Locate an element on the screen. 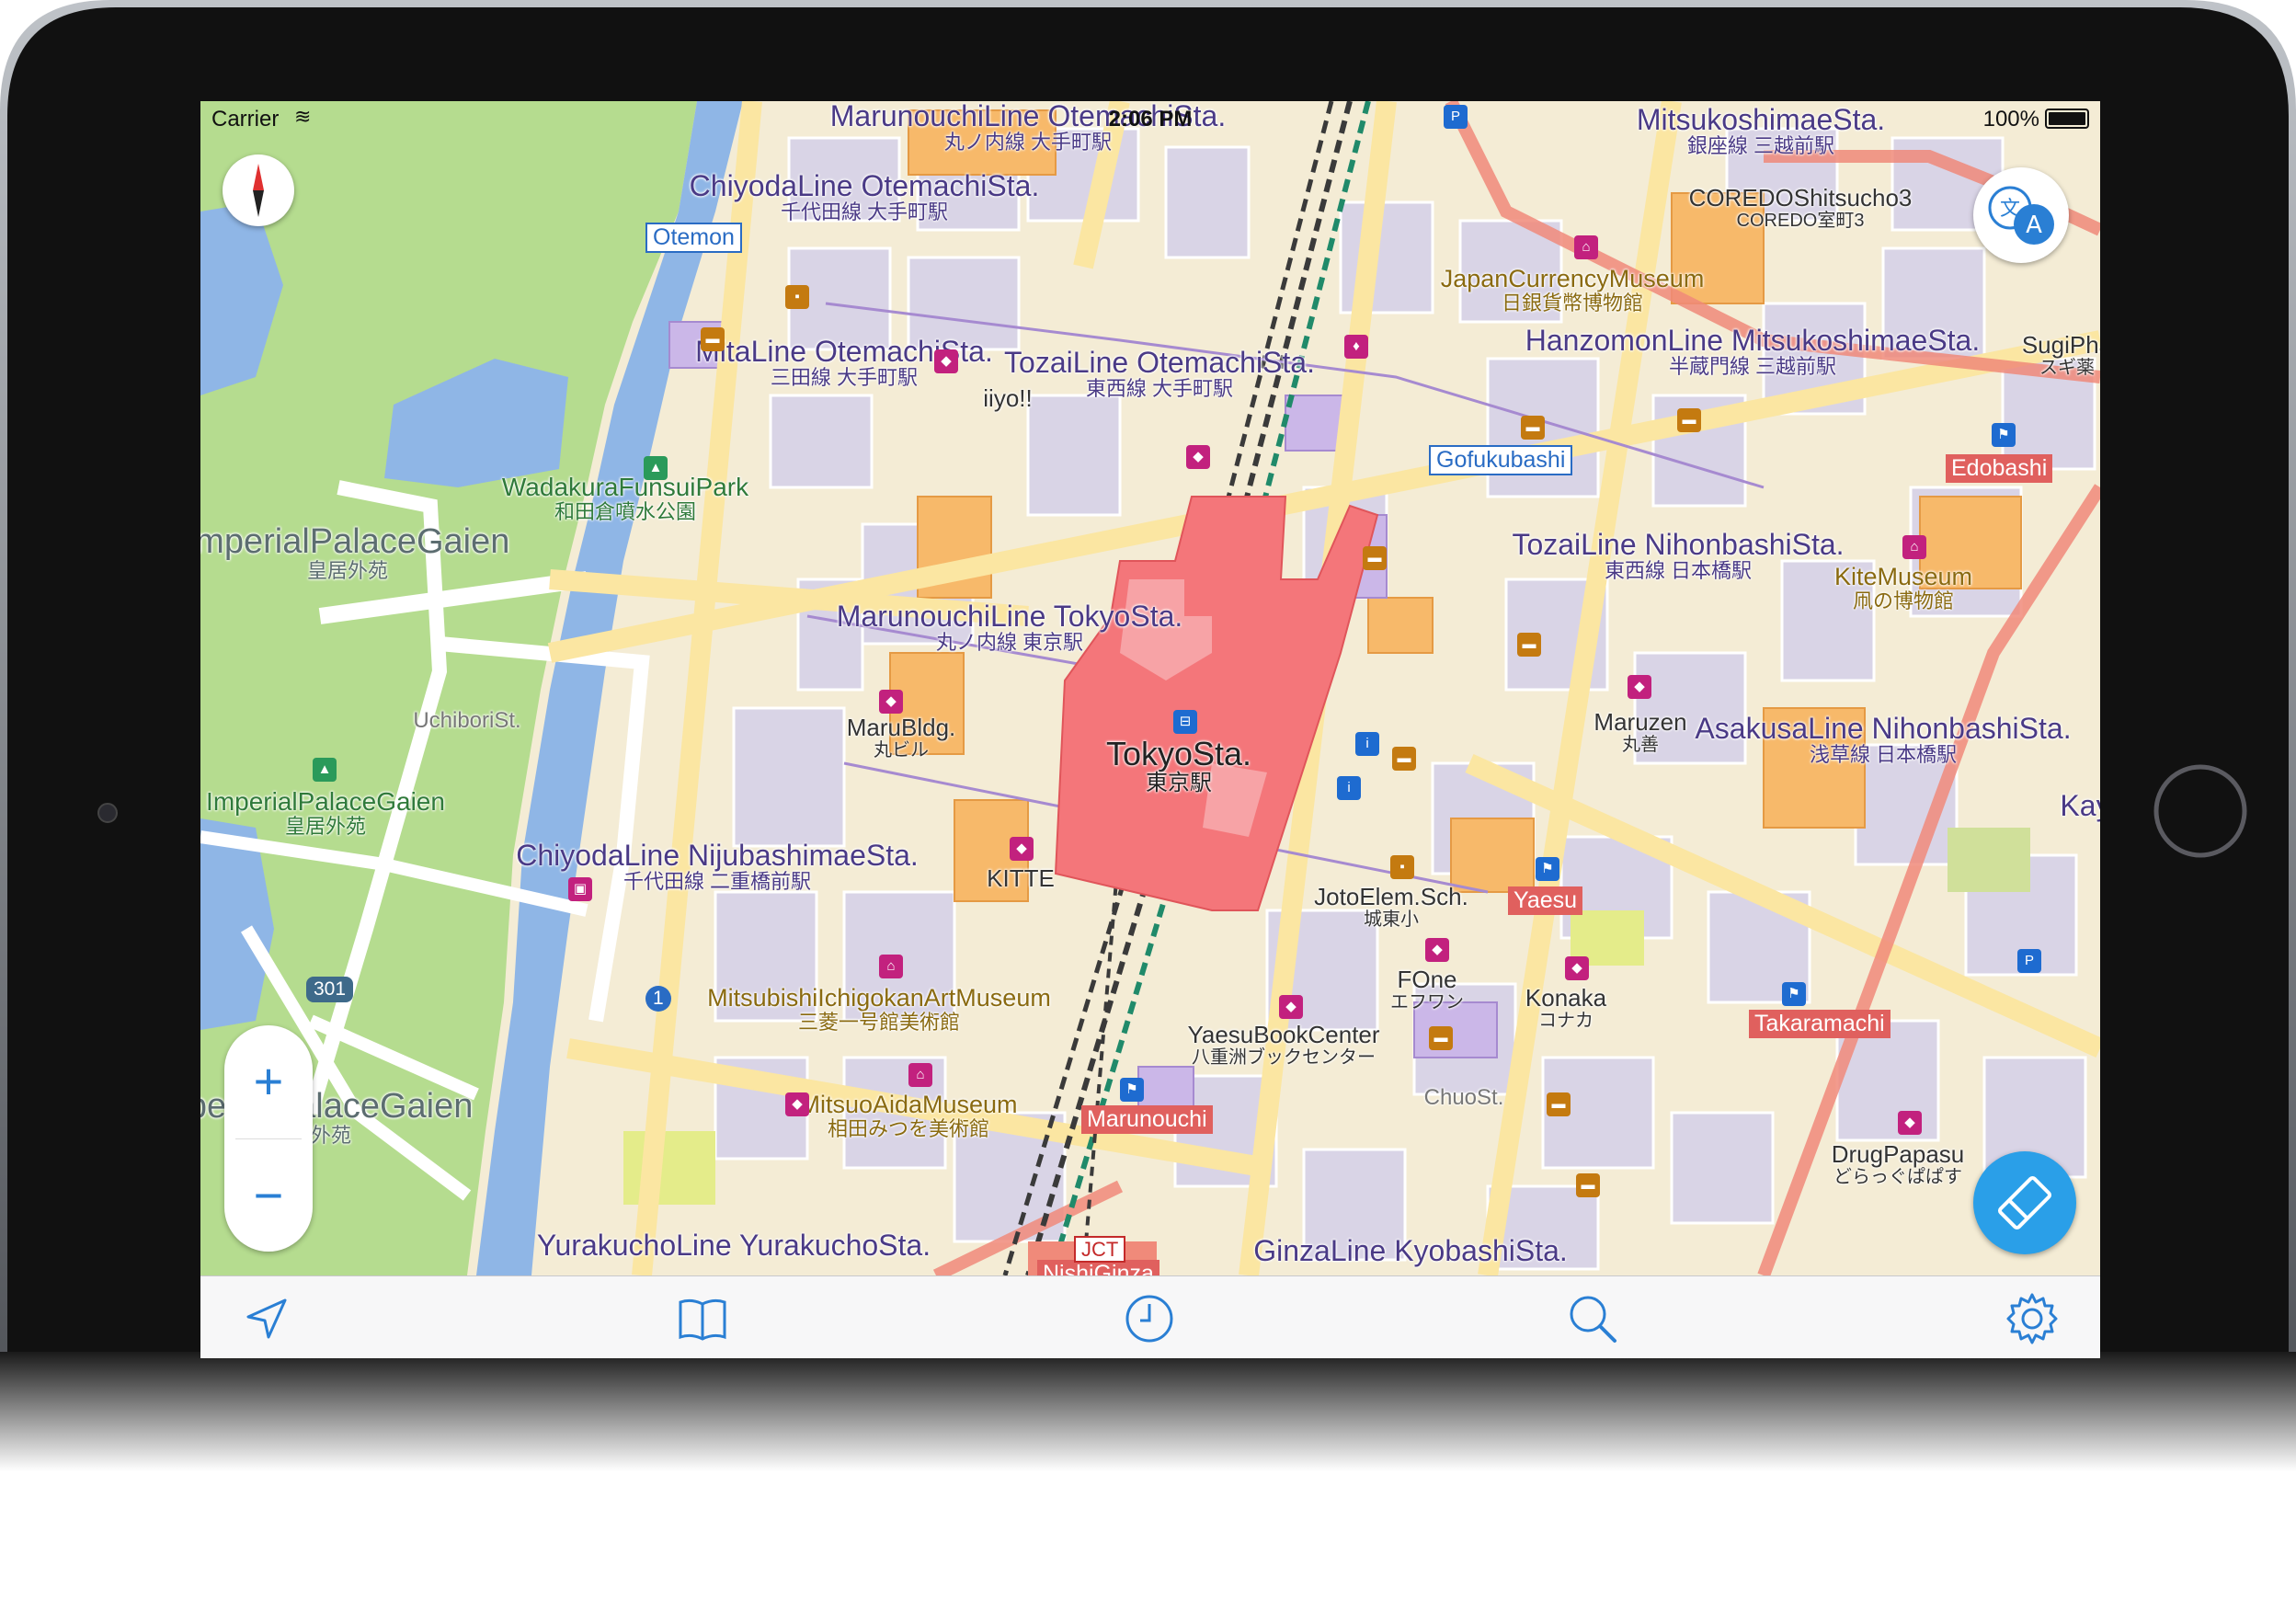  settings-gear-icon is located at coordinates (2032, 1319).